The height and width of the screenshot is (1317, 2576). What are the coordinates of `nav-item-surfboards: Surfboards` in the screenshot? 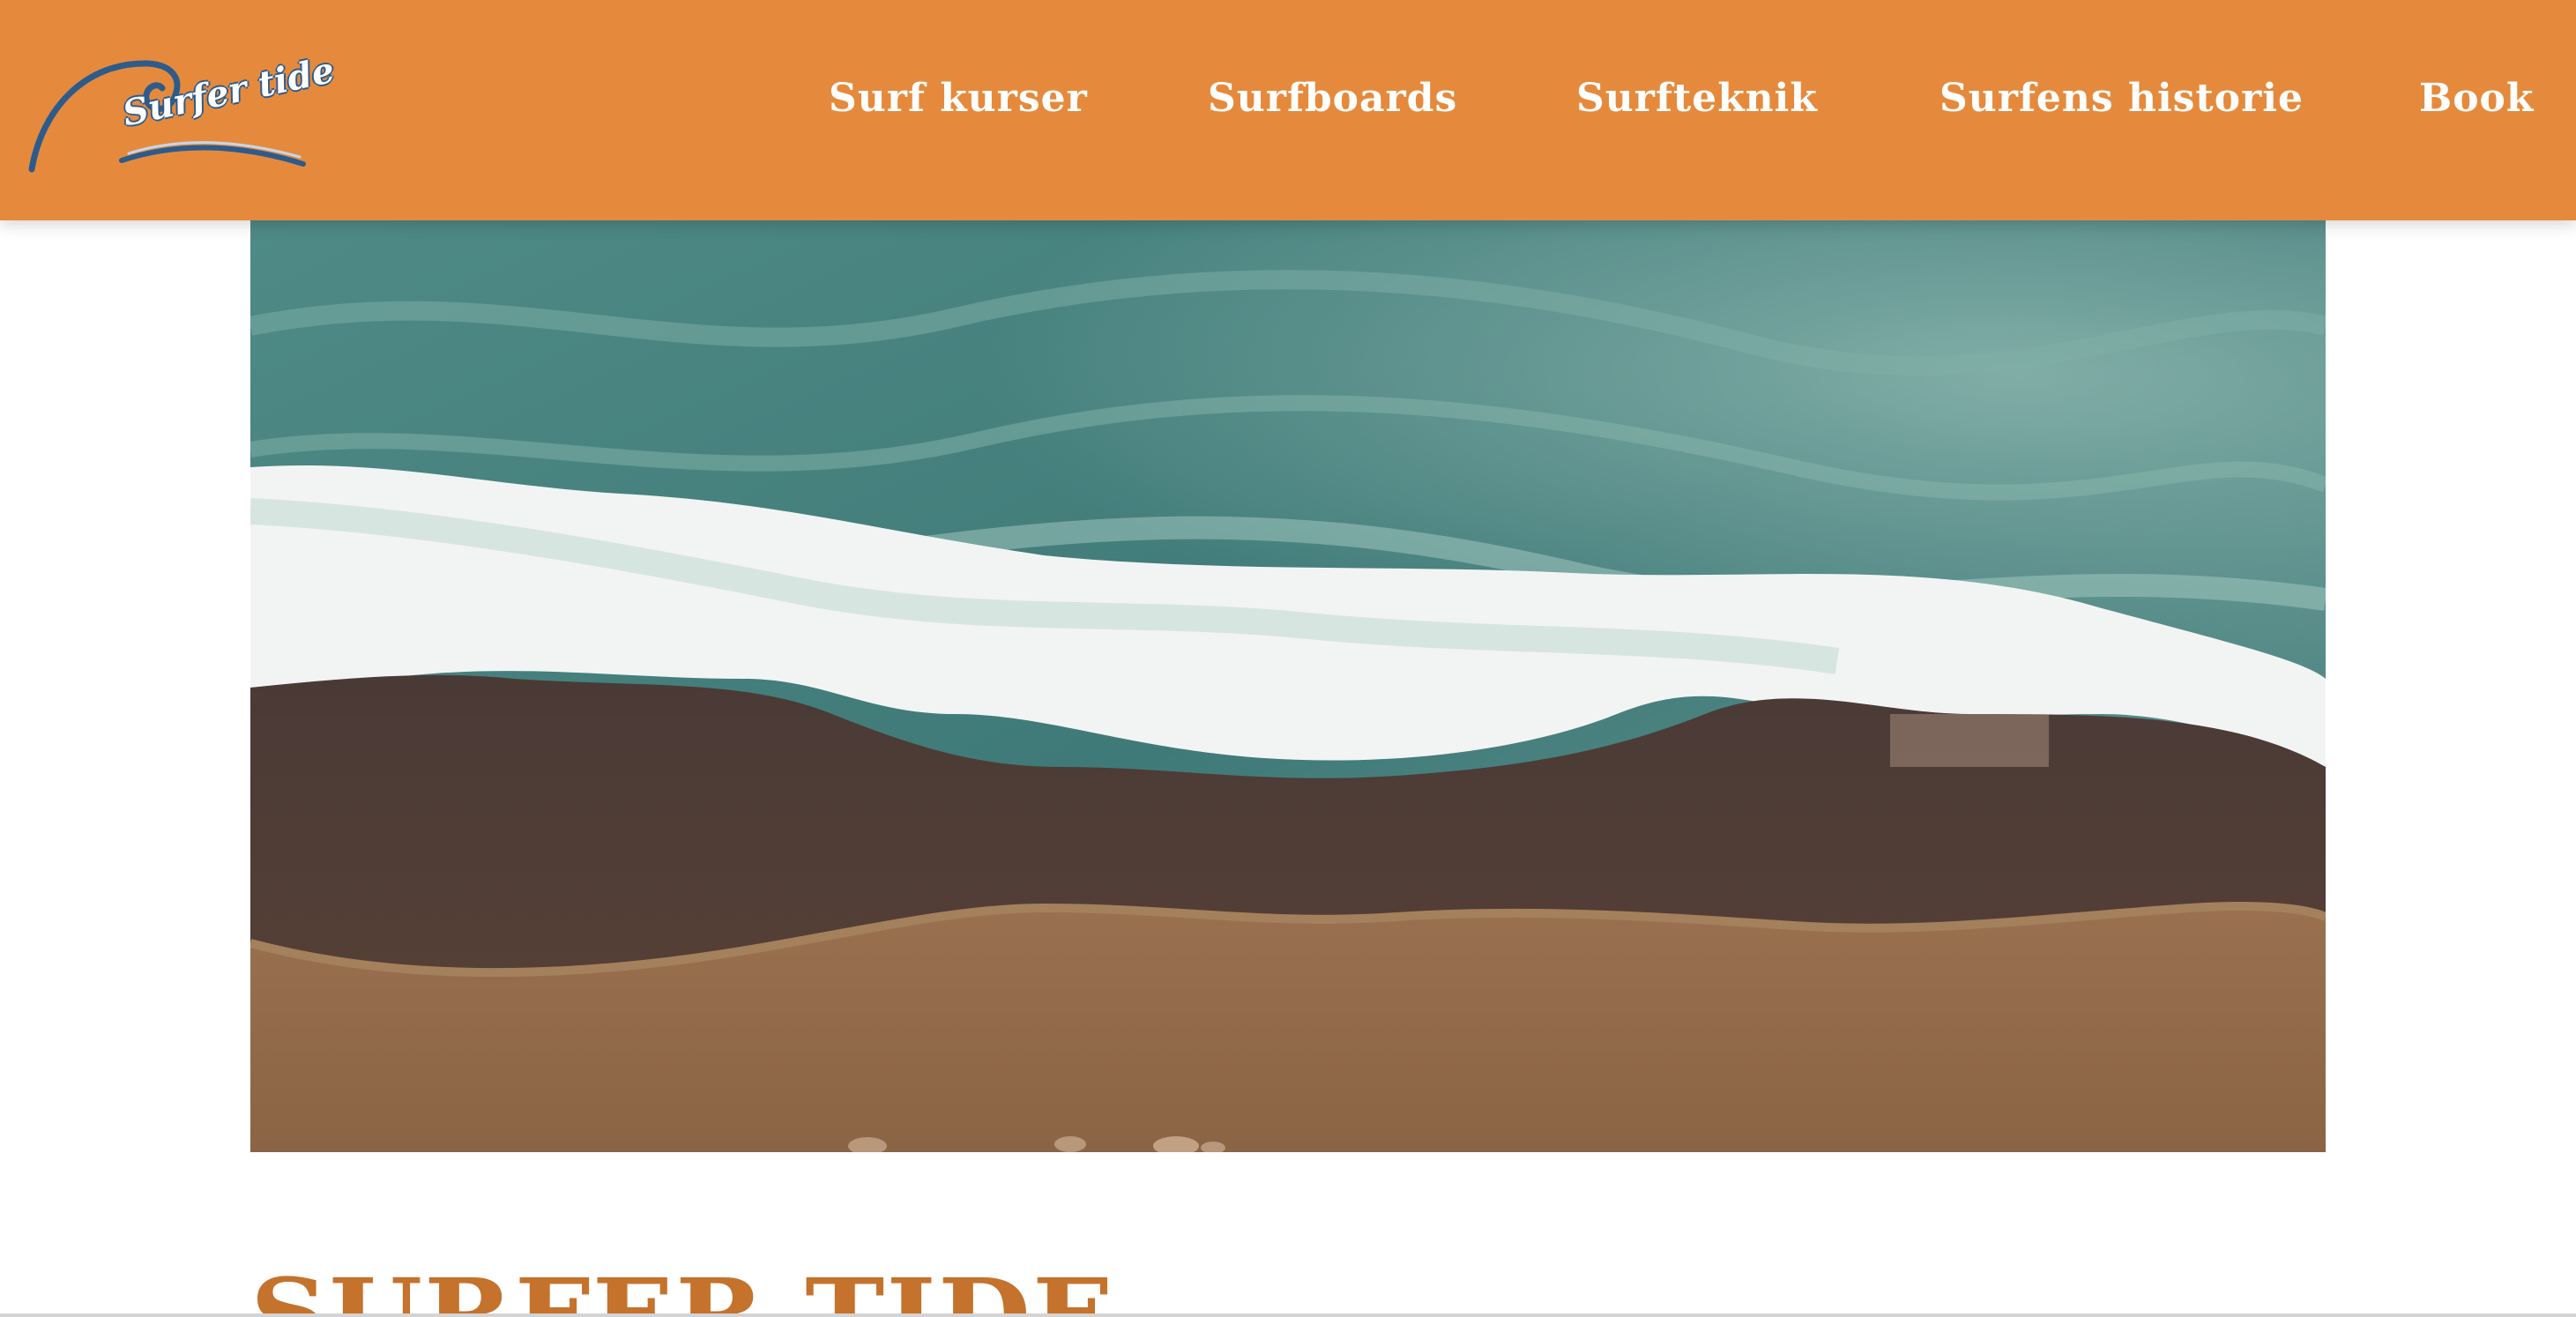 It's located at (1333, 98).